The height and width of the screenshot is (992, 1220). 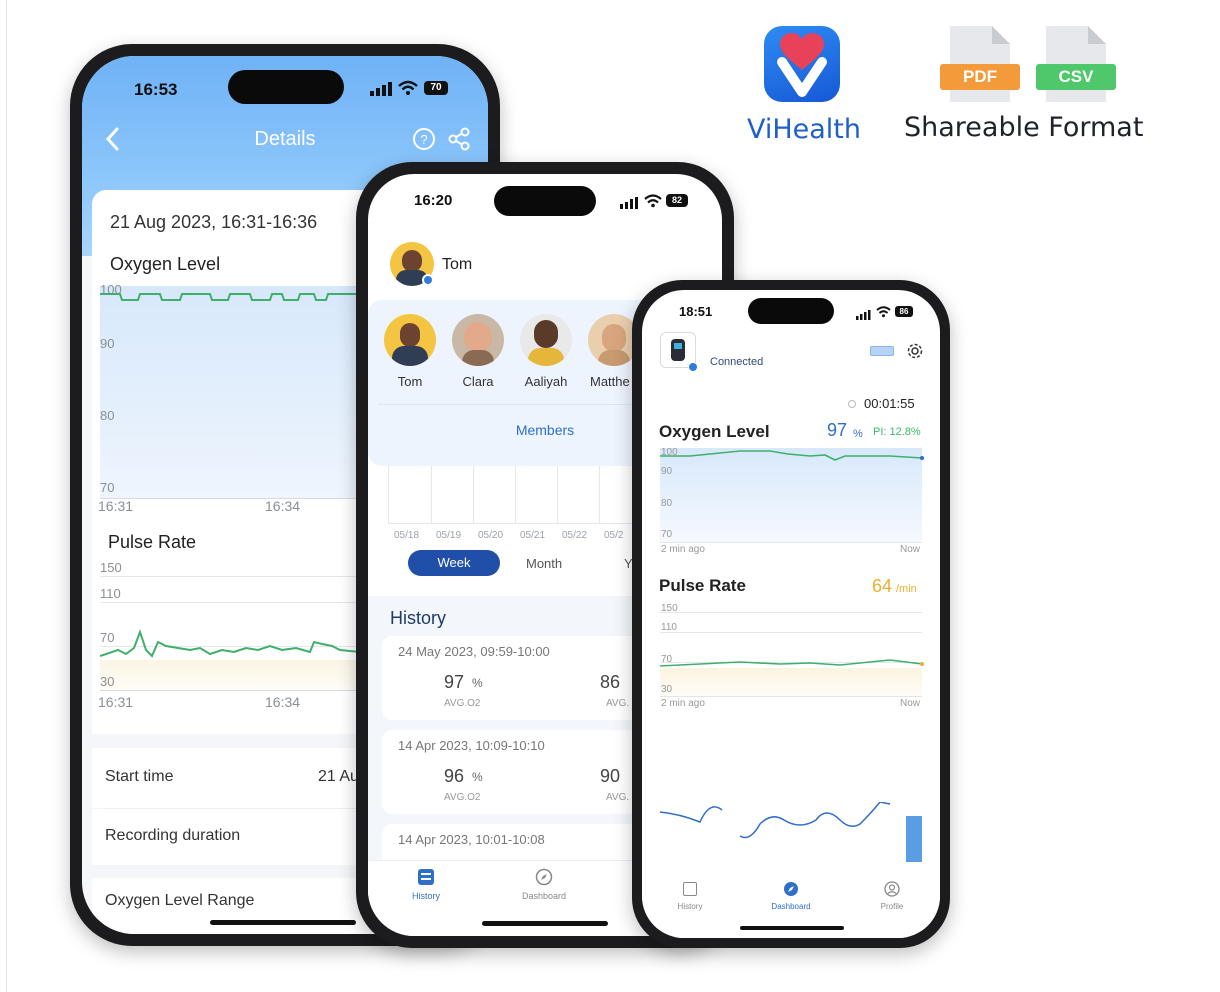 I want to click on history-title: History, so click(x=418, y=618).